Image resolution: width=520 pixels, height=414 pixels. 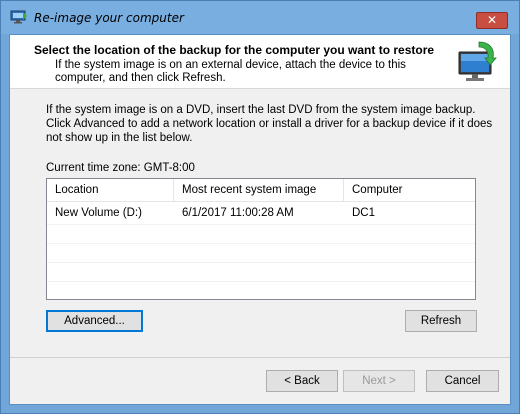 I want to click on close-button: ✕, so click(x=492, y=20).